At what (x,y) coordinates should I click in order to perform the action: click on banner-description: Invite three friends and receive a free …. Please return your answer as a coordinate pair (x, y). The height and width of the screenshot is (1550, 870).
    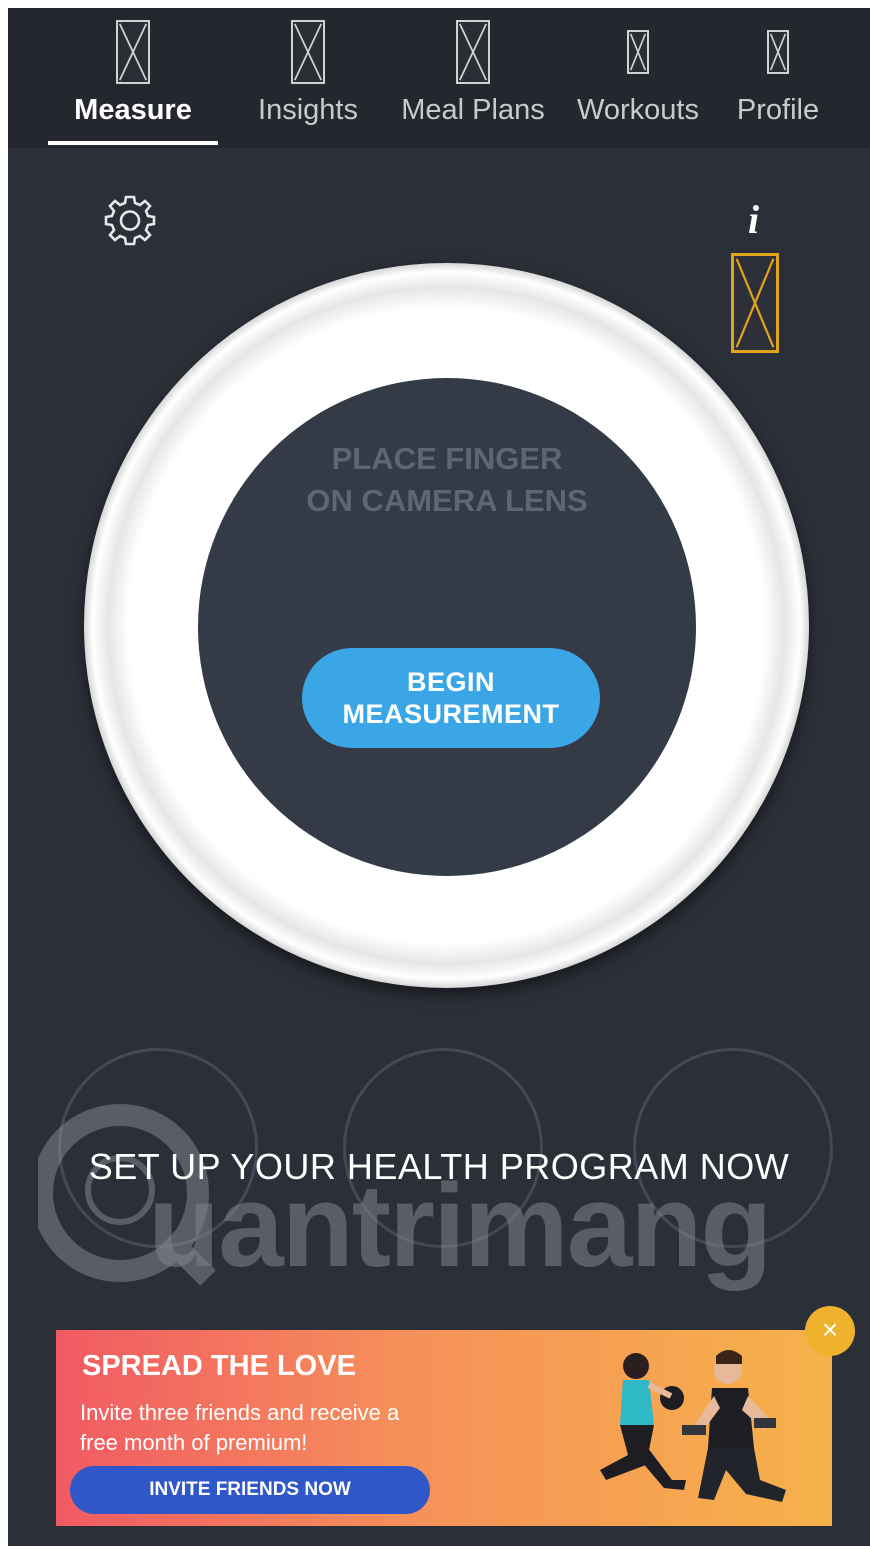
    Looking at the image, I should click on (290, 1428).